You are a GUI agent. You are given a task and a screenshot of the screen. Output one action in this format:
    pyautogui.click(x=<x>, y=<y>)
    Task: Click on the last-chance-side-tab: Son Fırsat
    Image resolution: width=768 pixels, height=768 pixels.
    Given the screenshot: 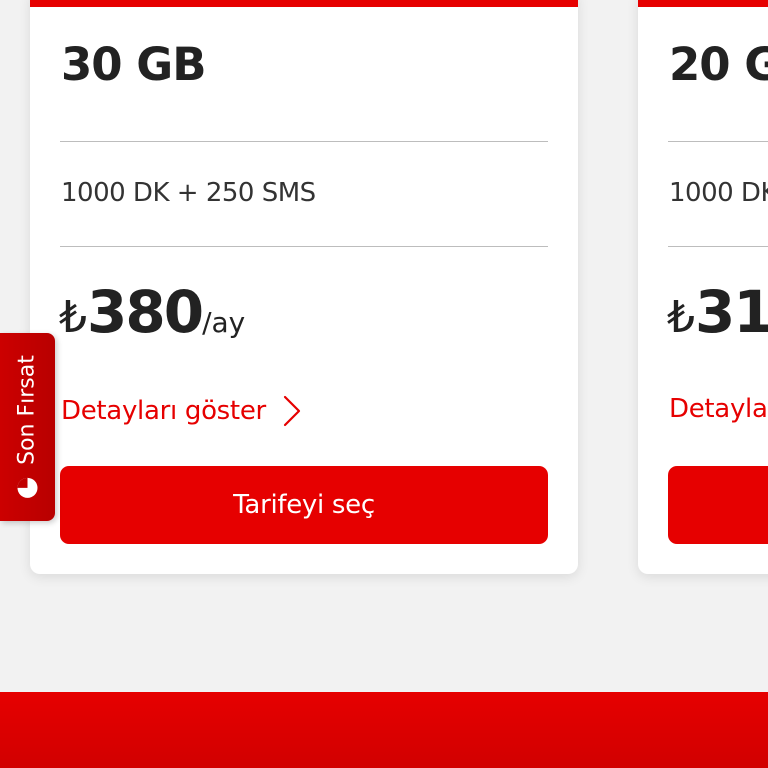 What is the action you would take?
    pyautogui.click(x=27, y=427)
    